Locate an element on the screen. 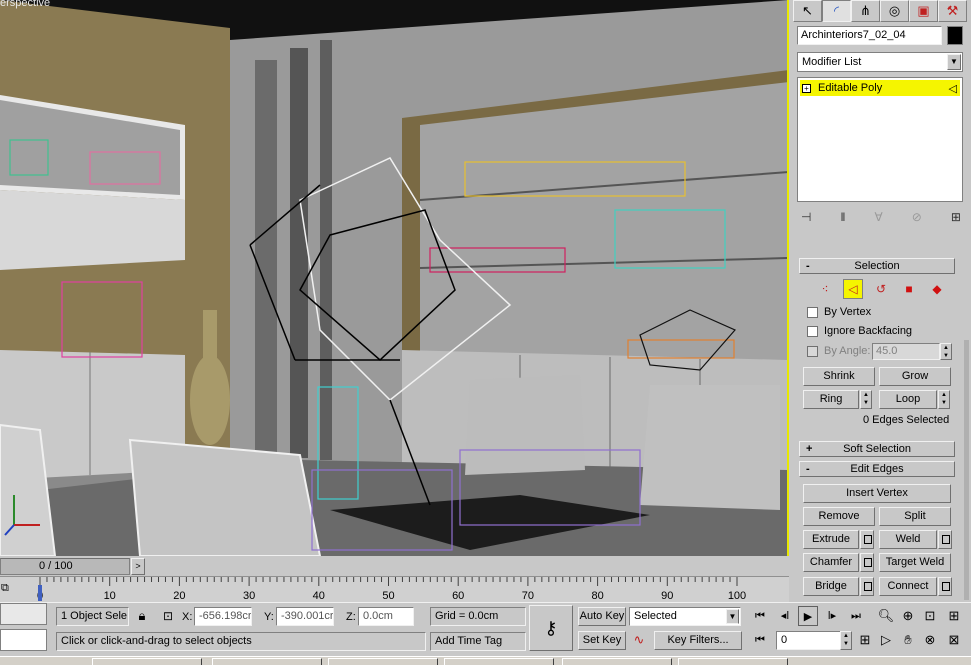 The width and height of the screenshot is (971, 665). extrude-settings-button is located at coordinates (867, 539).